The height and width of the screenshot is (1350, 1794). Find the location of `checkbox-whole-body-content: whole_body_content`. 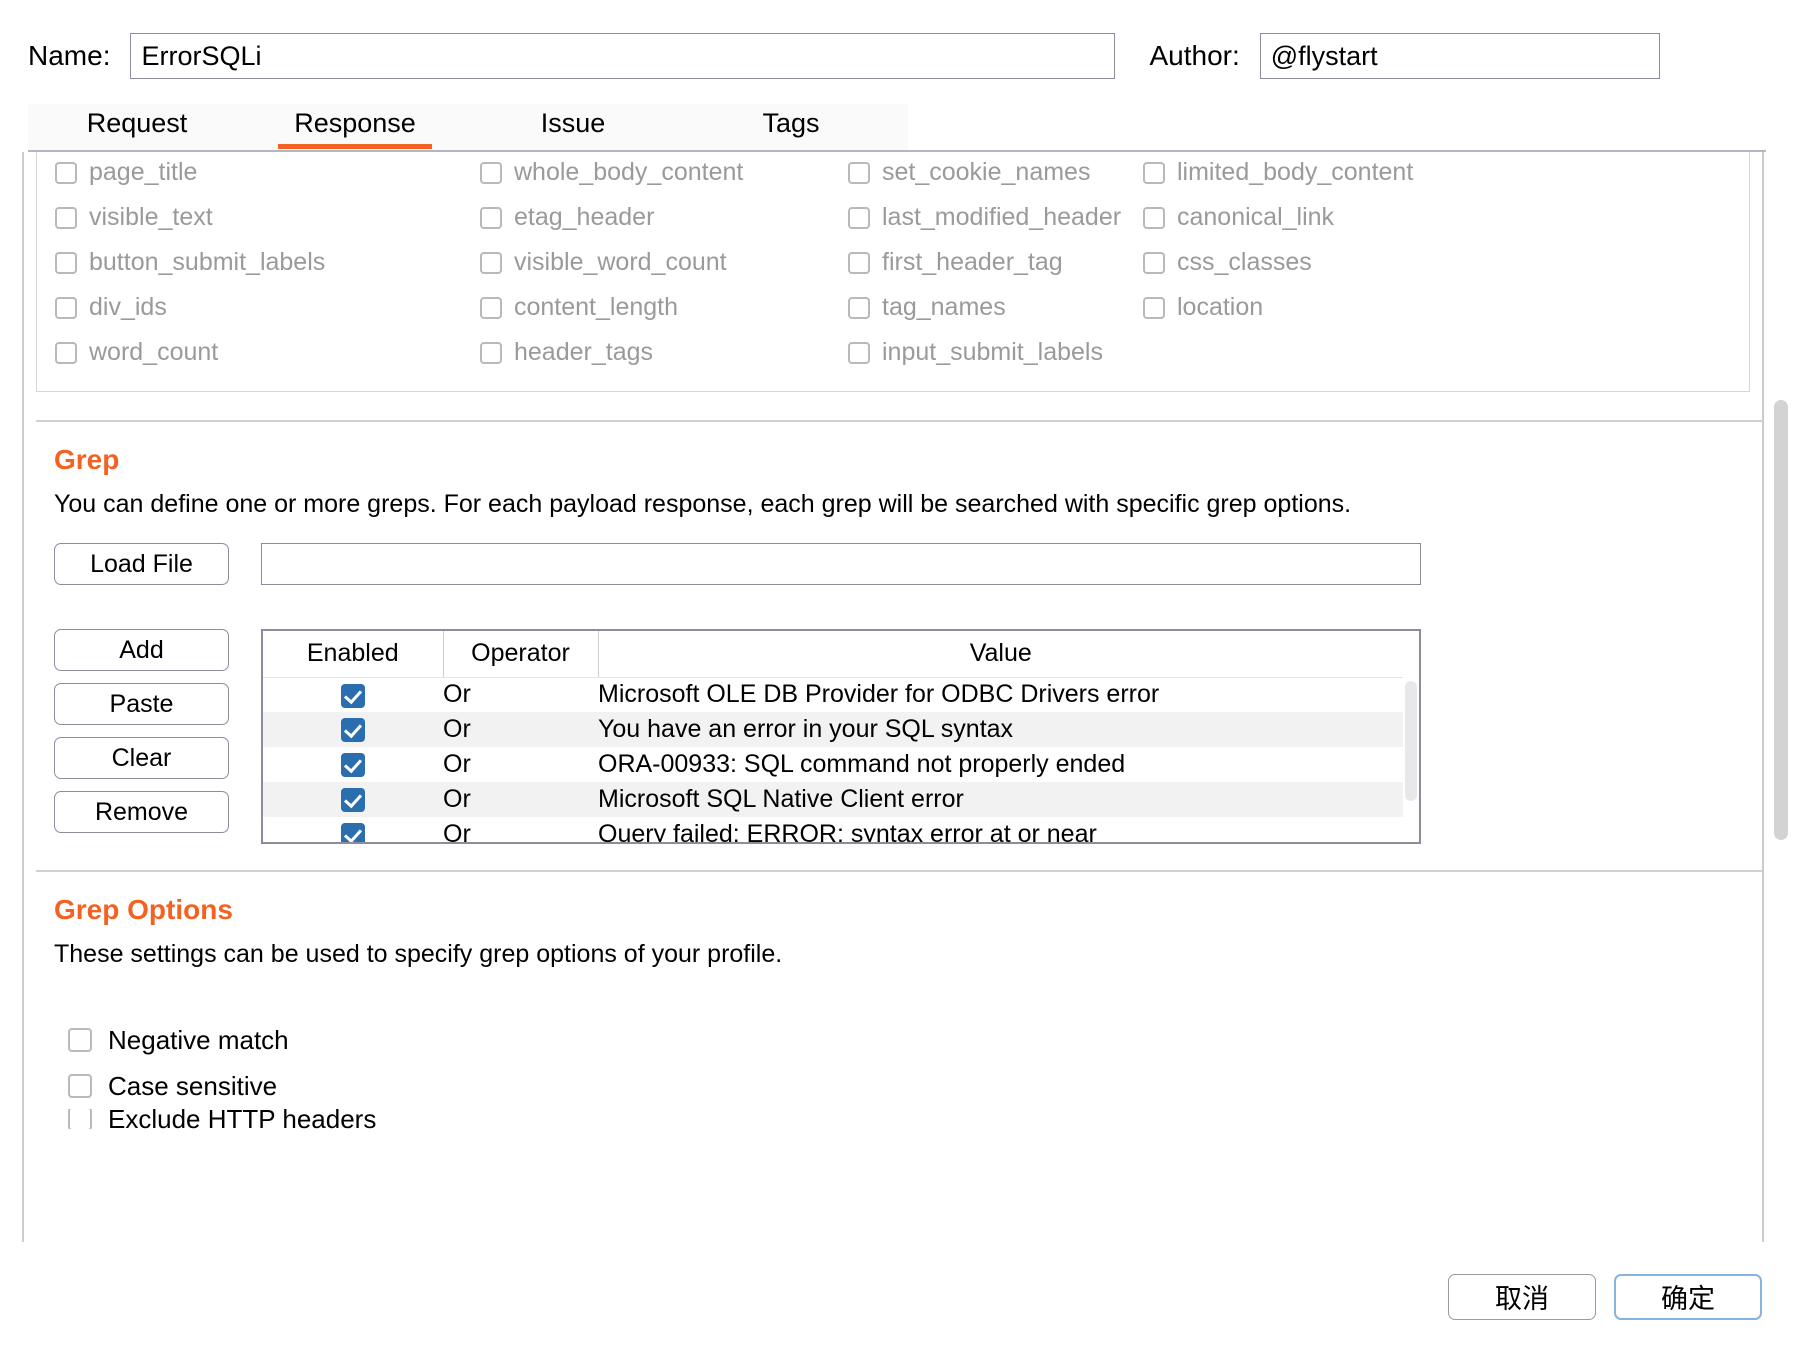

checkbox-whole-body-content: whole_body_content is located at coordinates (664, 173).